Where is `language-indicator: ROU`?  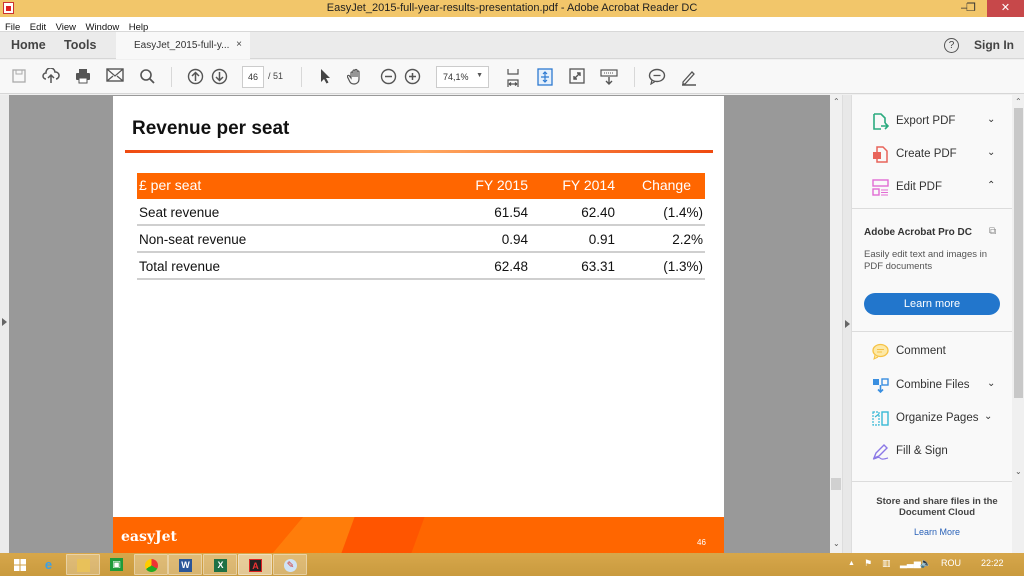
language-indicator: ROU is located at coordinates (951, 563).